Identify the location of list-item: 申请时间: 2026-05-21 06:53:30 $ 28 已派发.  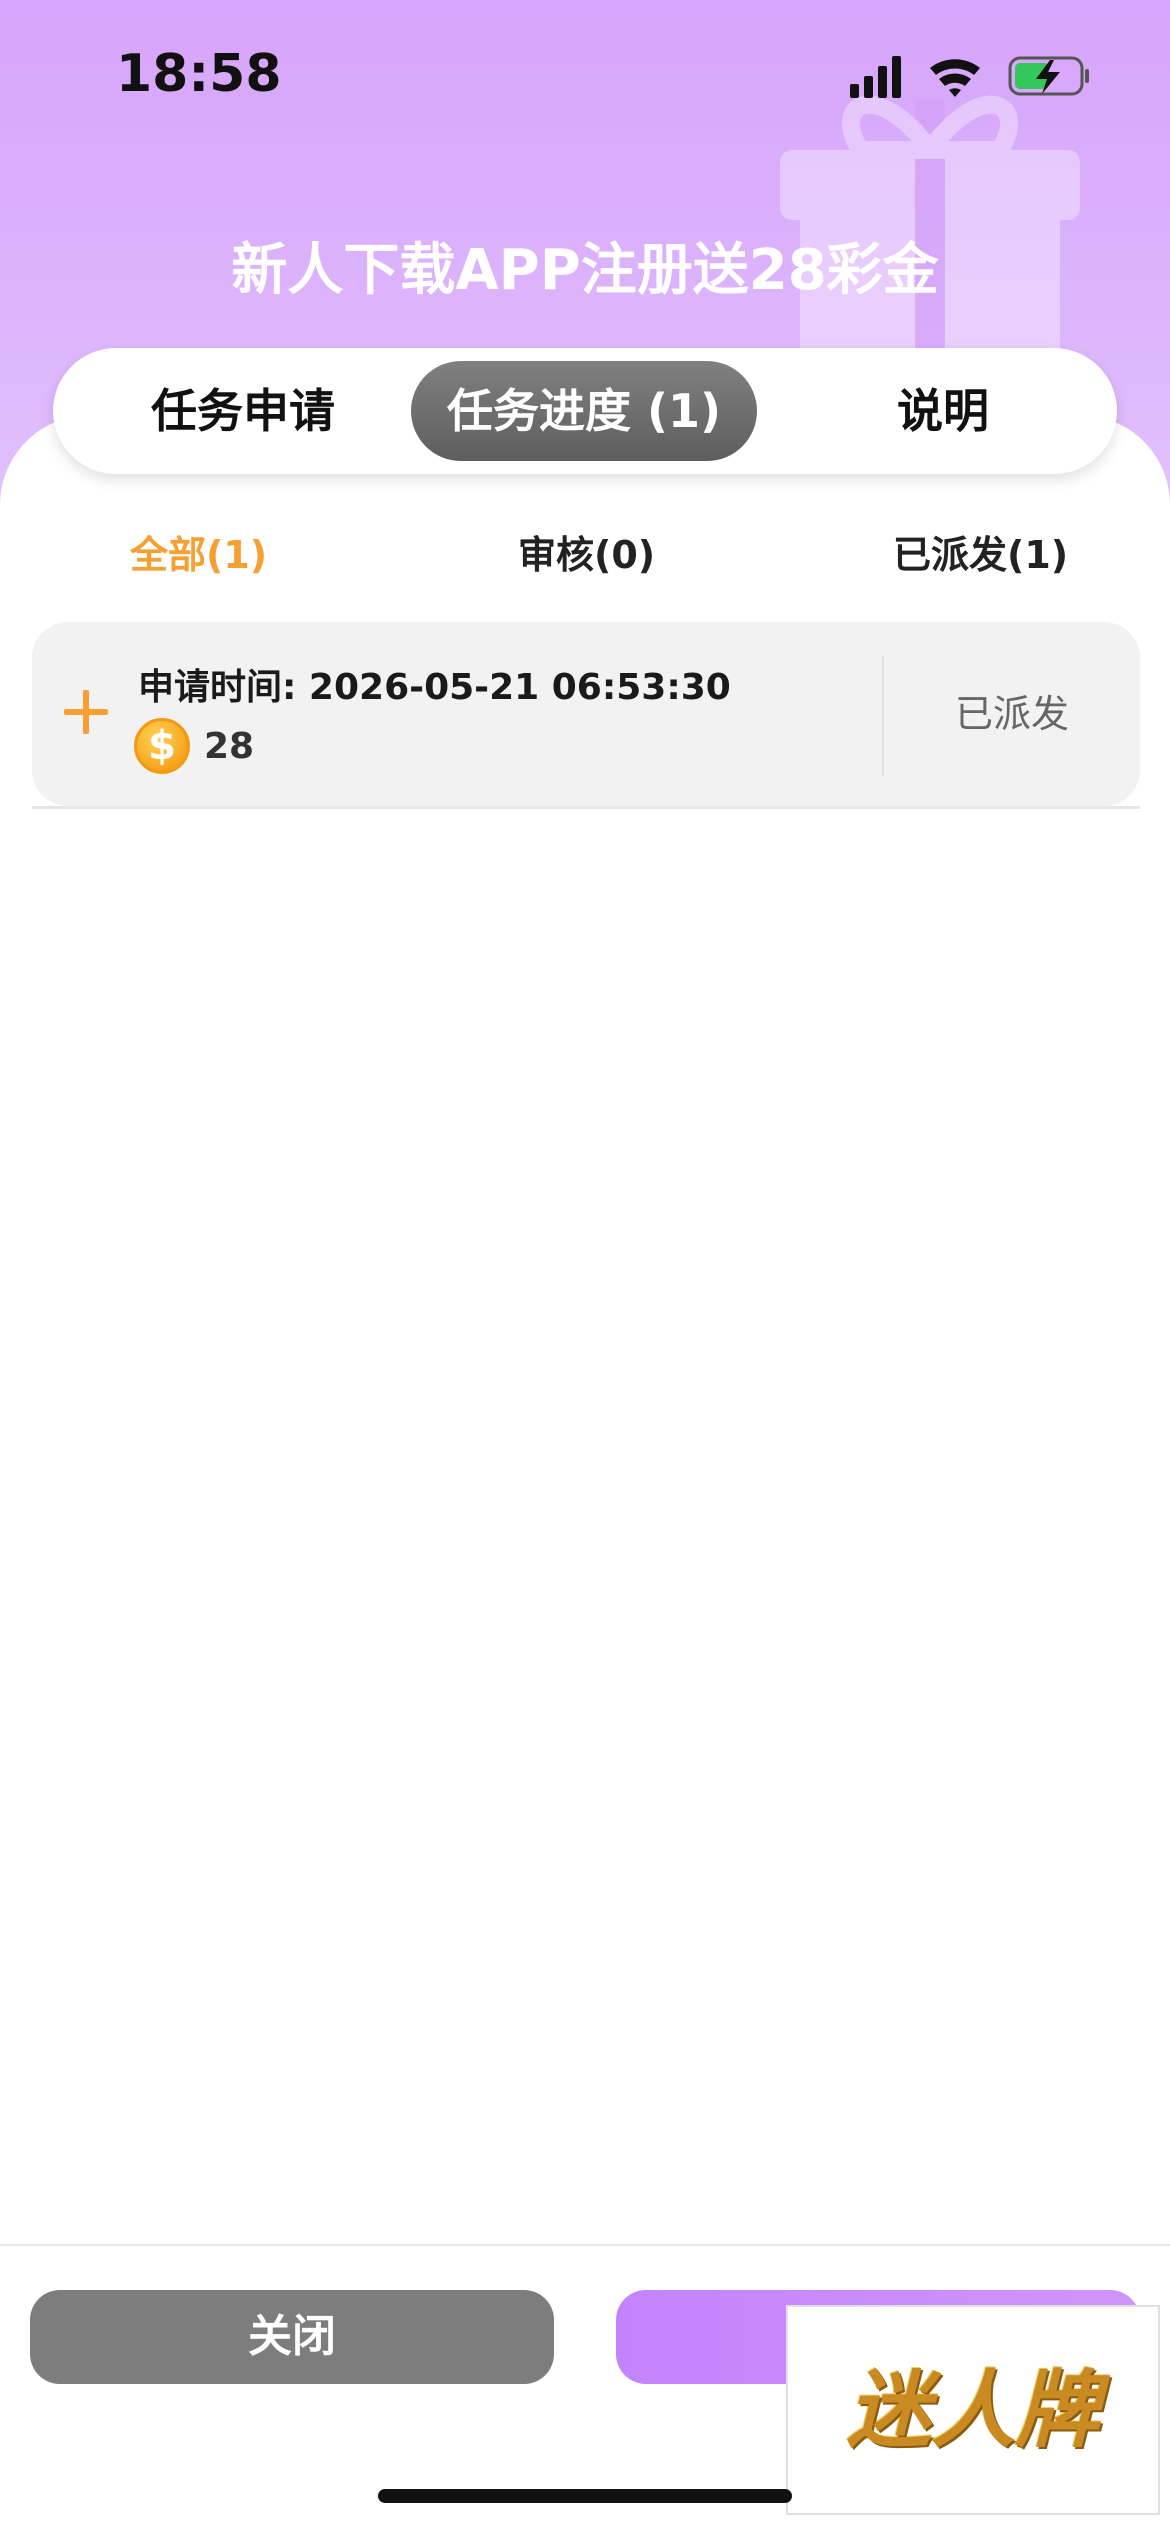
(586, 714).